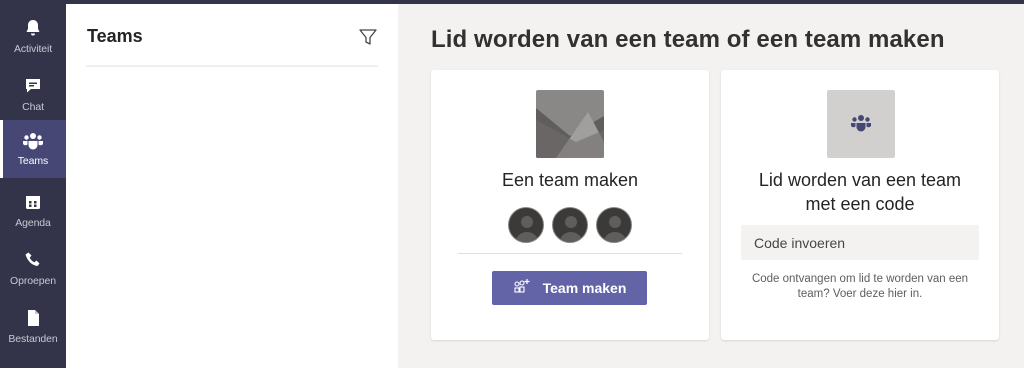  What do you see at coordinates (860, 192) in the screenshot?
I see `join-team-heading: Lid worden van een team met een code` at bounding box center [860, 192].